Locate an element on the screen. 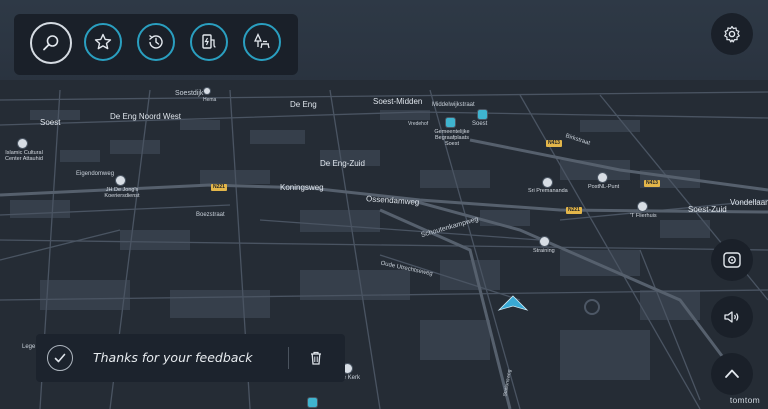 The height and width of the screenshot is (409, 768). poi-koeriersdienst-marker is located at coordinates (120, 180).